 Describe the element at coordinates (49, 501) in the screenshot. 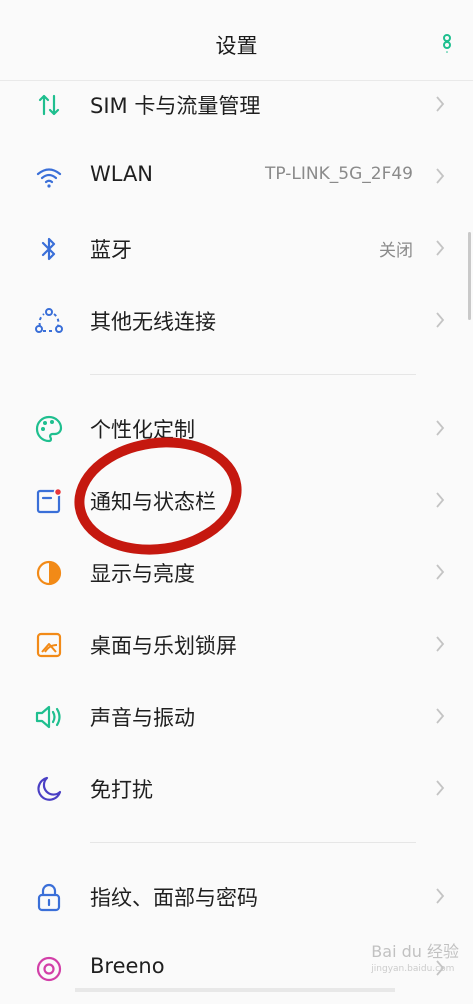

I see `notification-icon` at that location.